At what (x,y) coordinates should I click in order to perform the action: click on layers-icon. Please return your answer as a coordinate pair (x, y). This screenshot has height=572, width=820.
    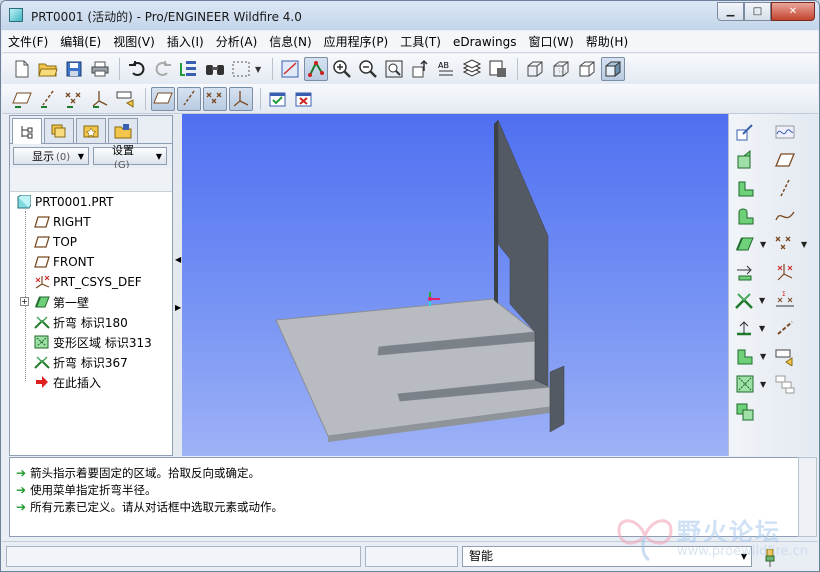
    Looking at the image, I should click on (472, 69).